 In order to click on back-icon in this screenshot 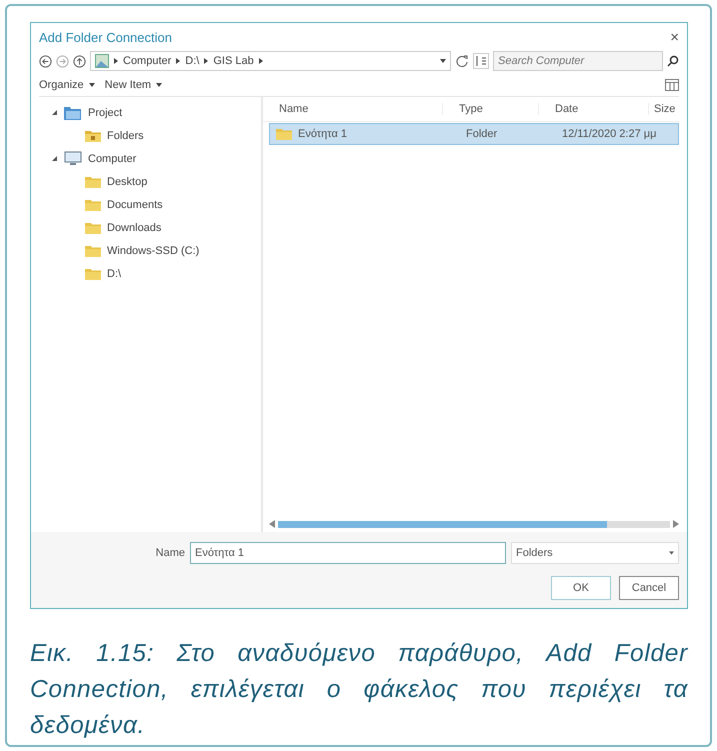, I will do `click(45, 61)`.